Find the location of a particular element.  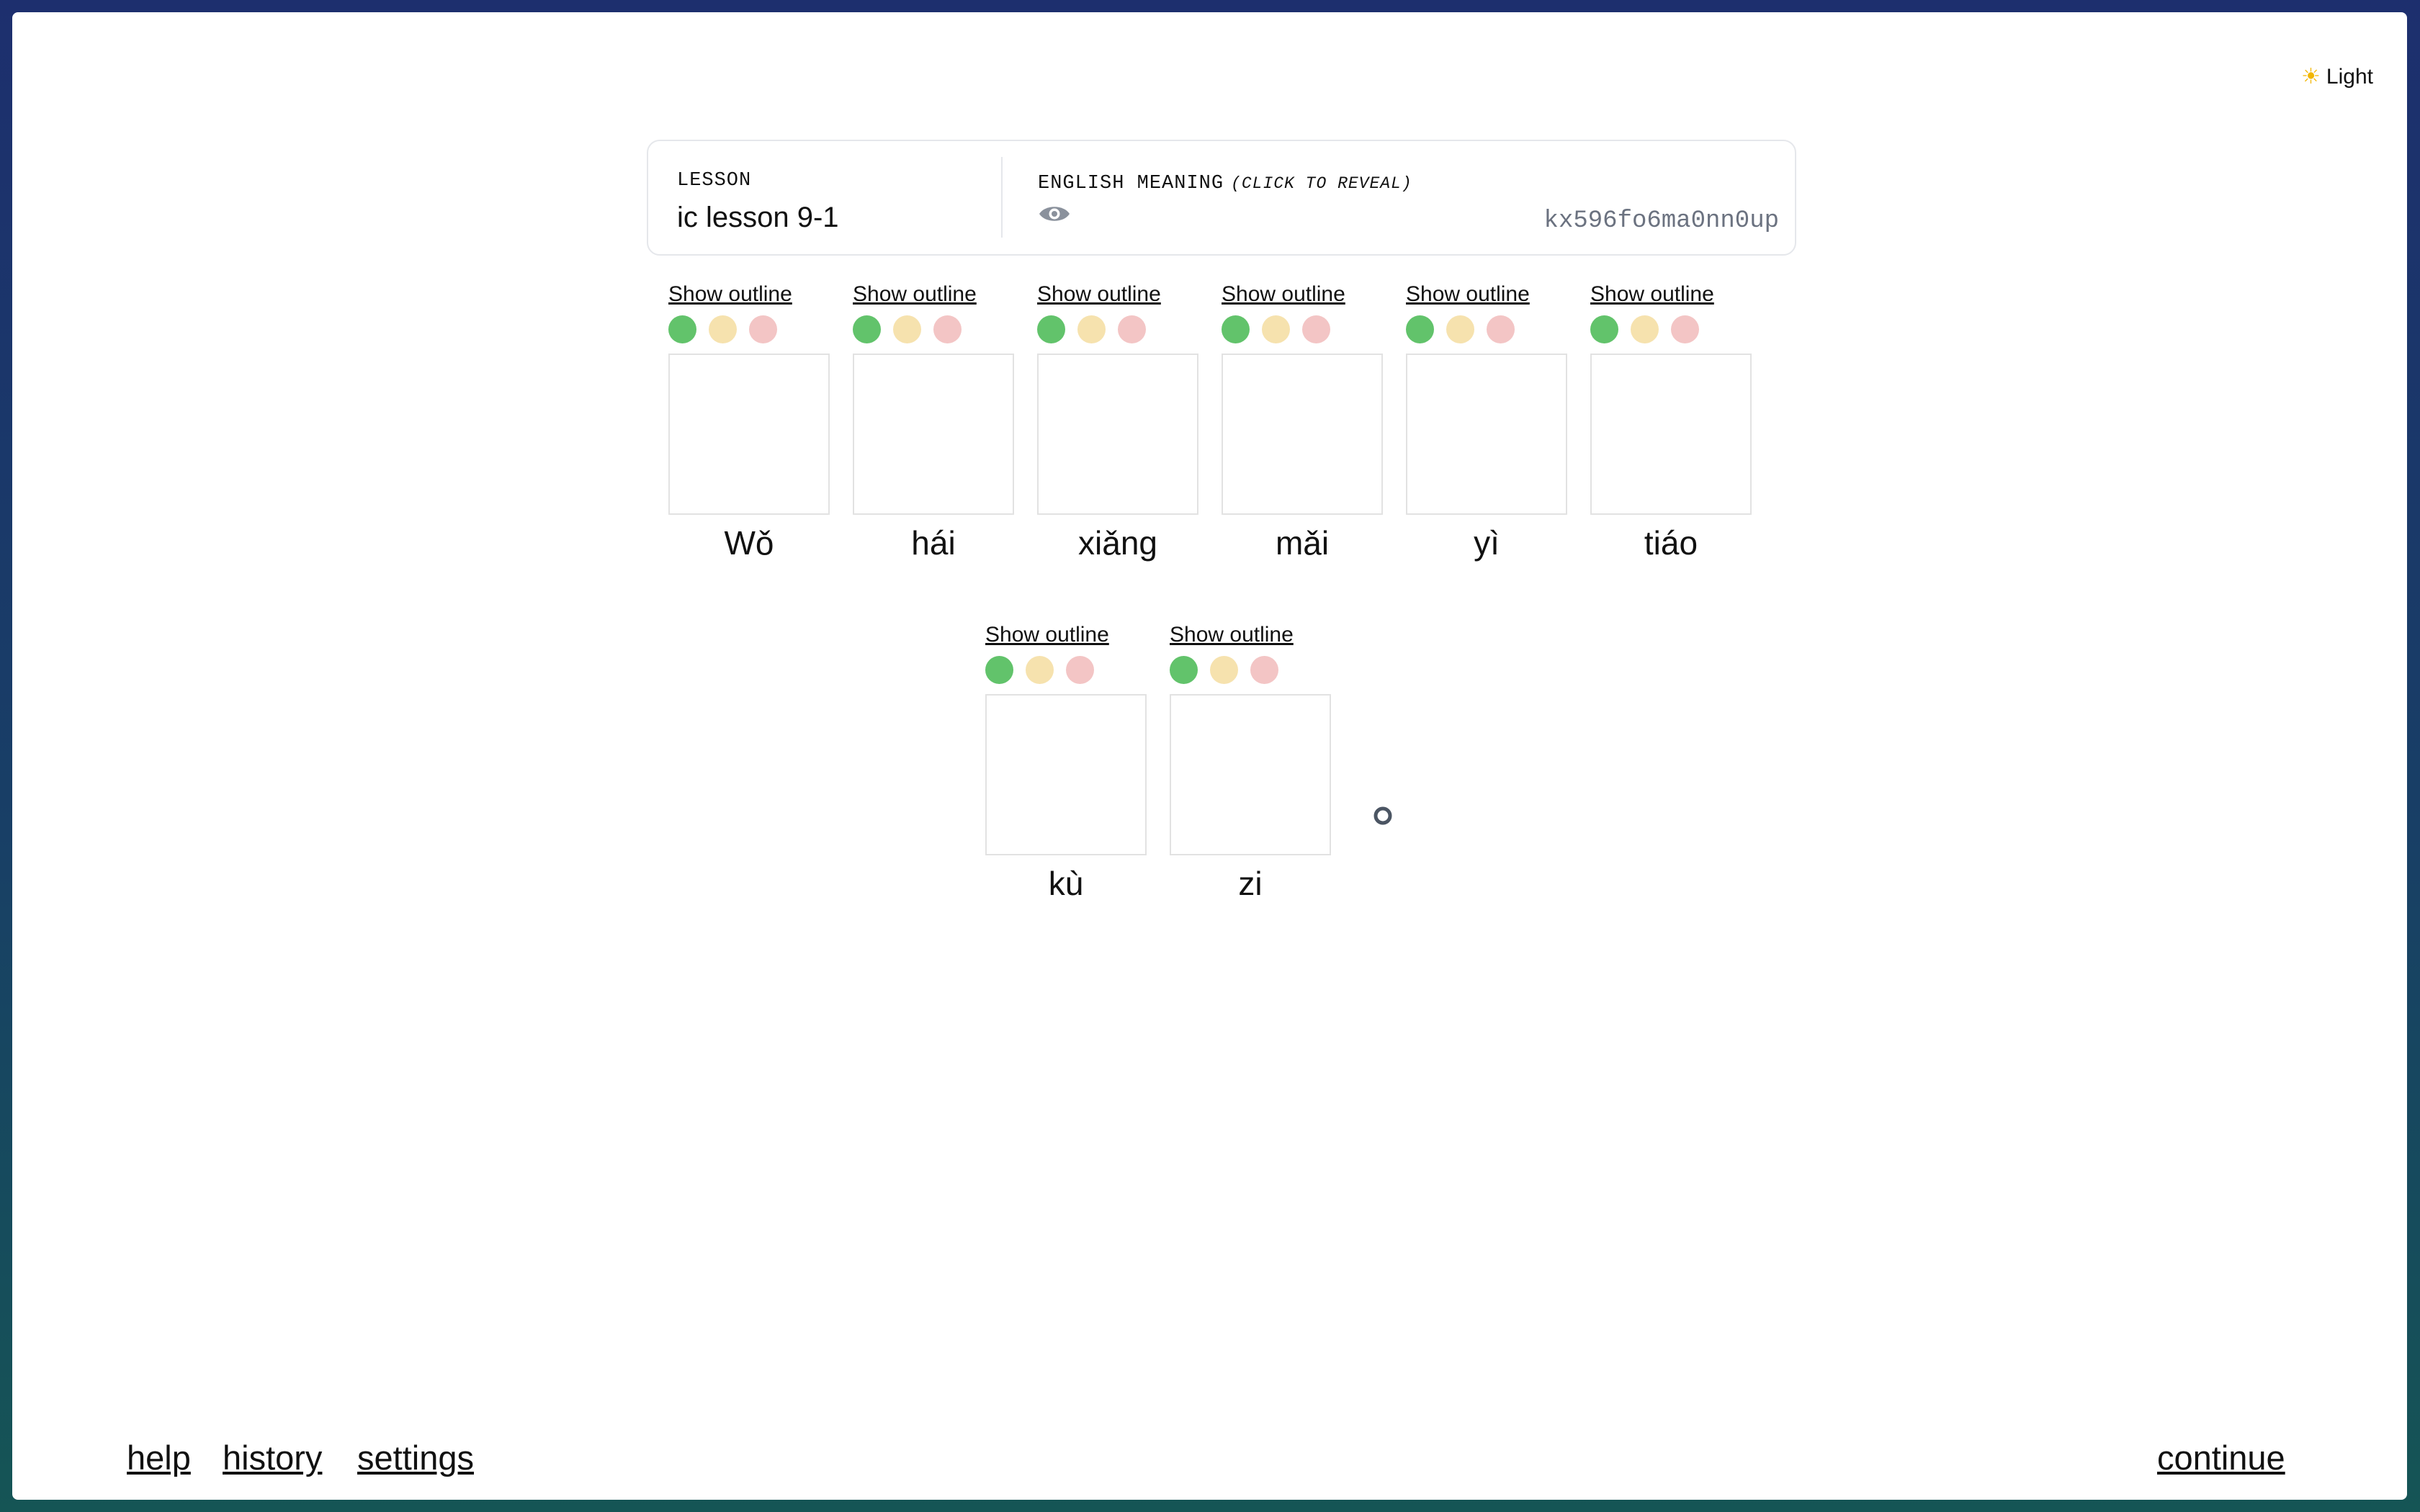

pinyin-label: mǎi is located at coordinates (1302, 543).